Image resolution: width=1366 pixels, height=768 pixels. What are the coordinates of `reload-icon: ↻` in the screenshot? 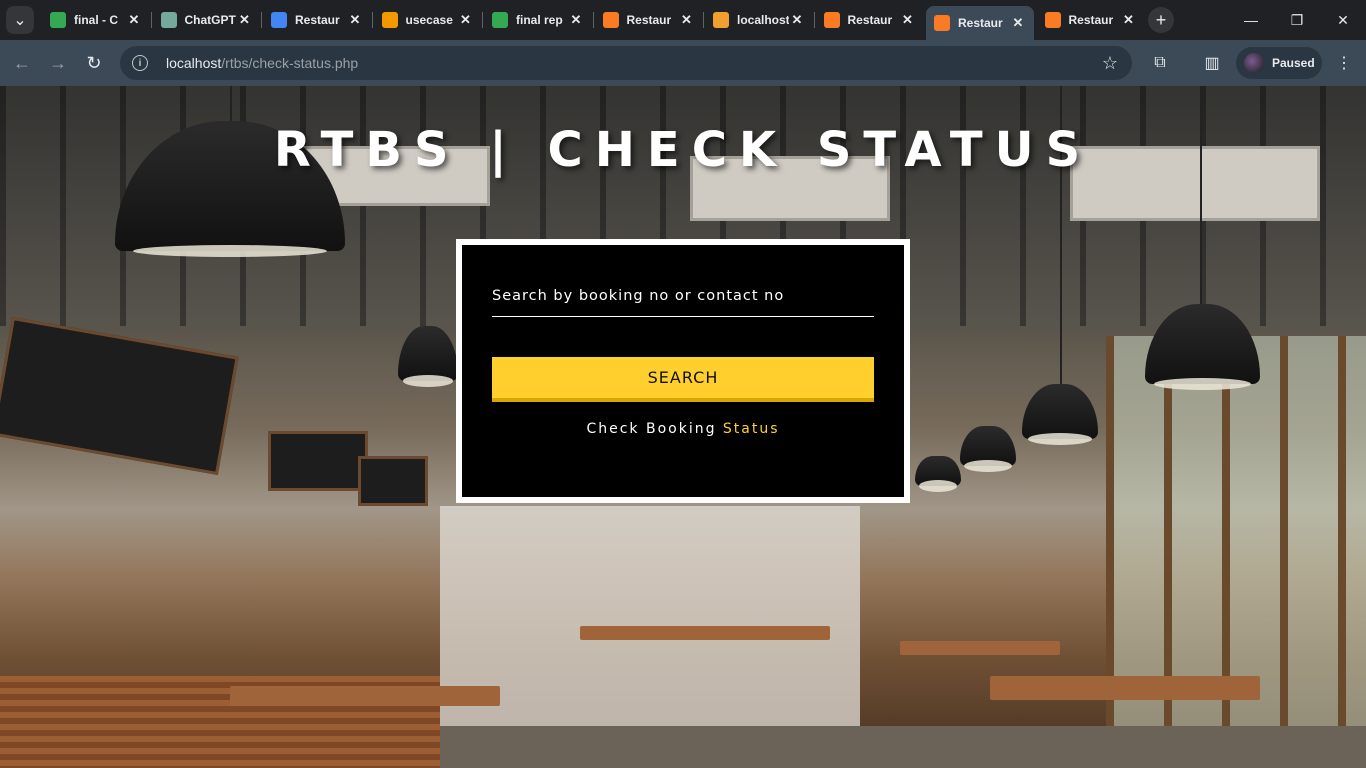 It's located at (94, 62).